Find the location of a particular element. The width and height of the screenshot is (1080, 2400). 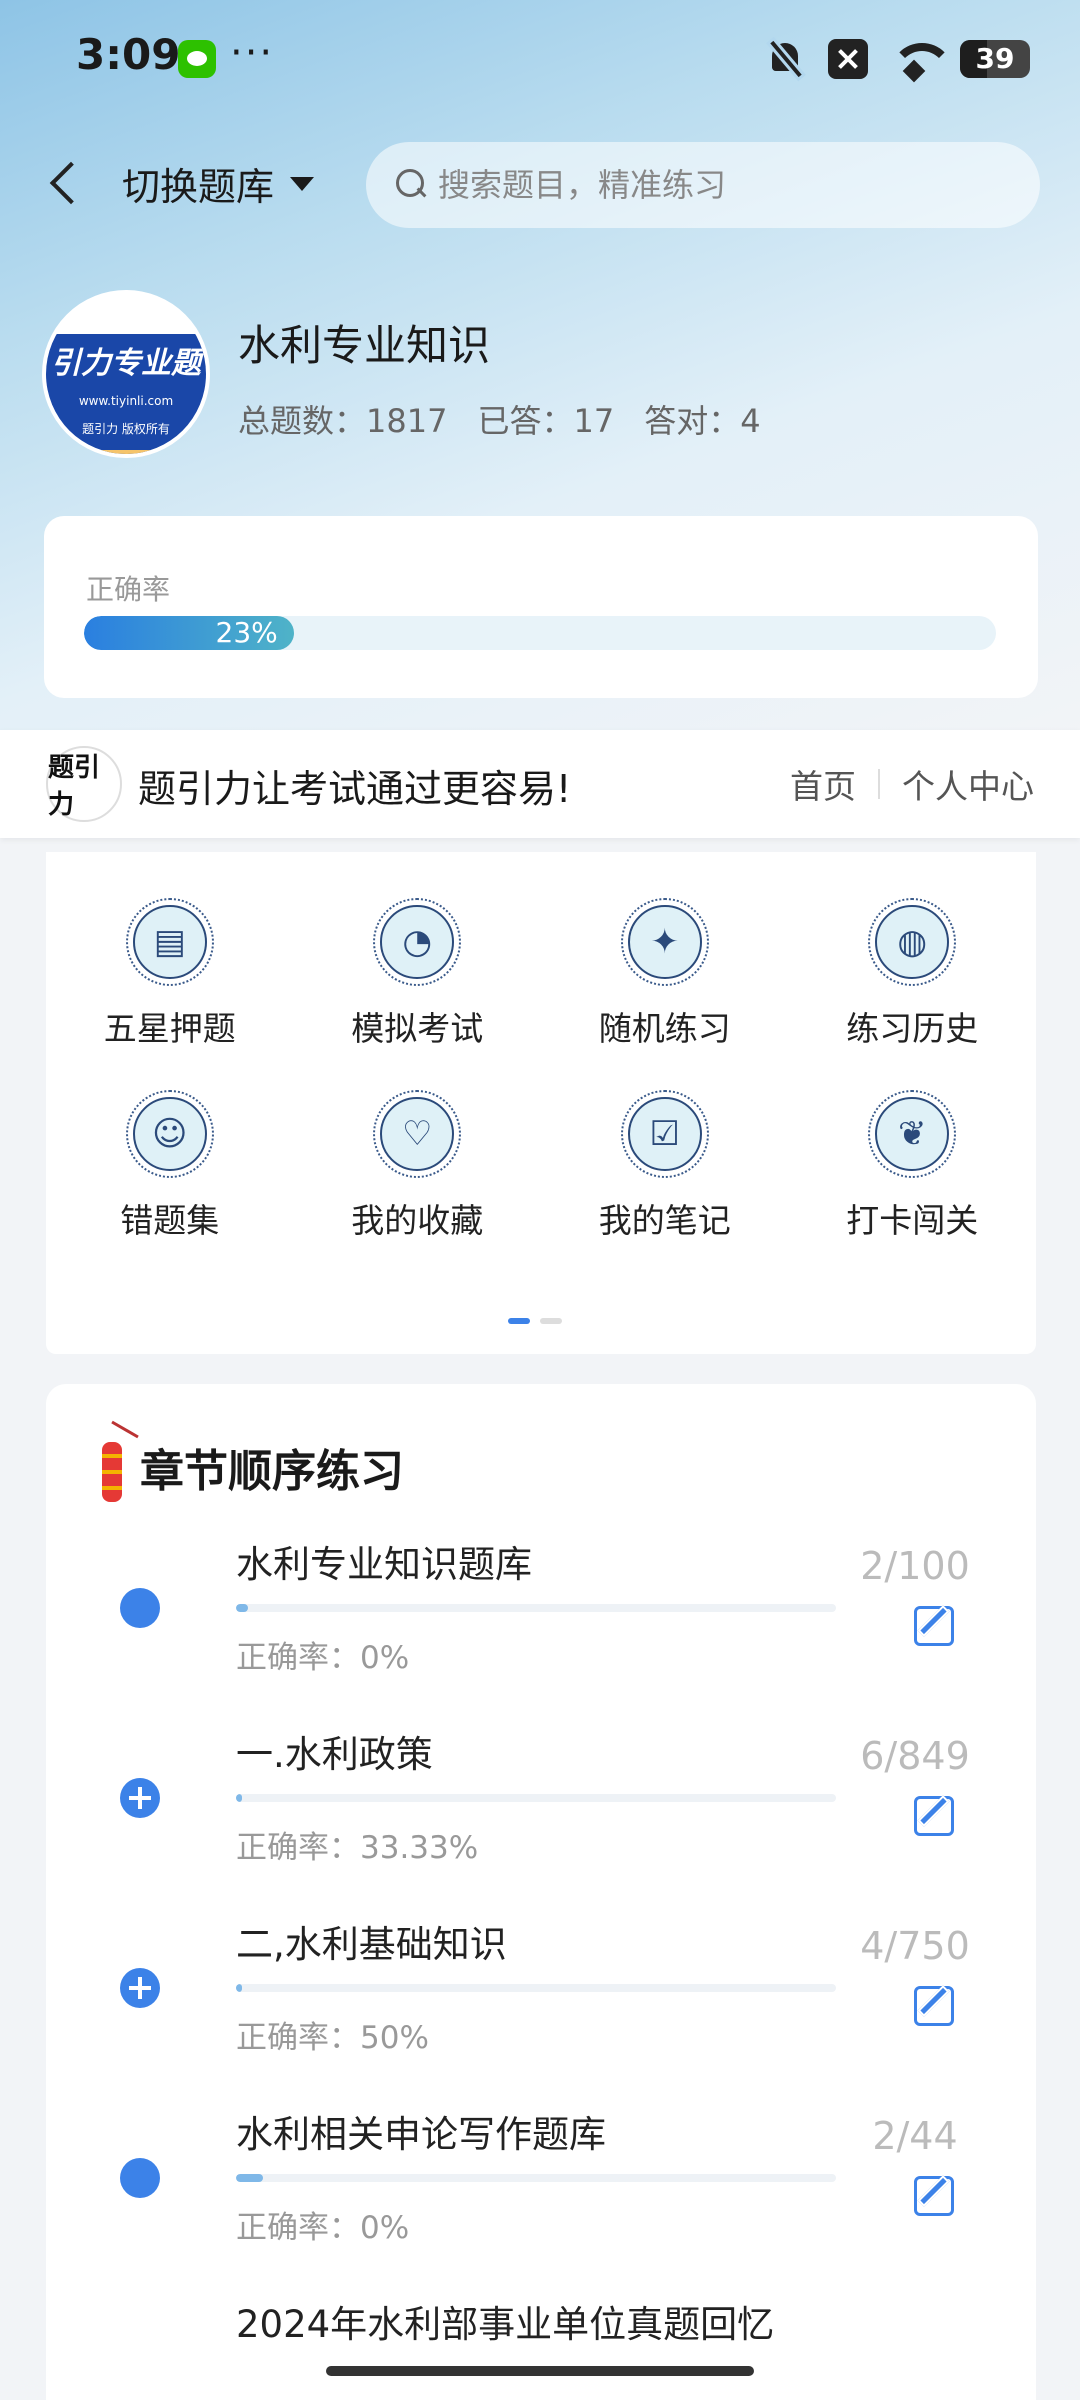

note-check-icon: ☑ is located at coordinates (664, 1134).